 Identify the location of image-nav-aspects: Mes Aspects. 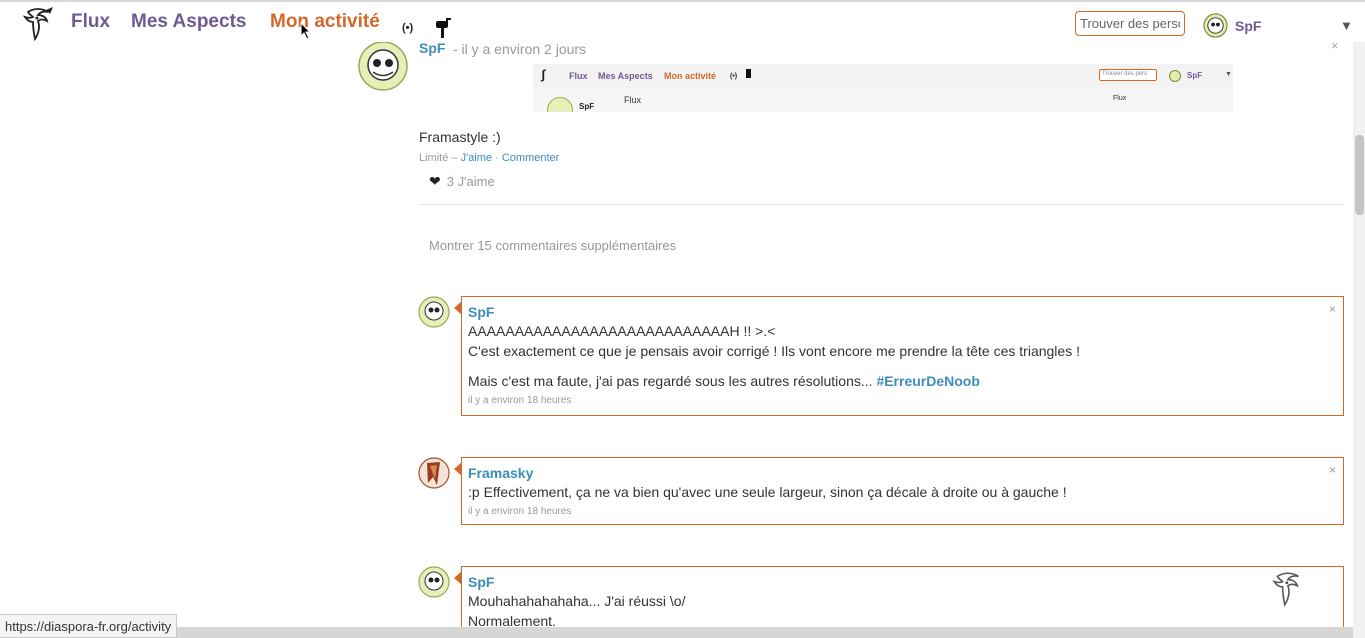
(625, 76).